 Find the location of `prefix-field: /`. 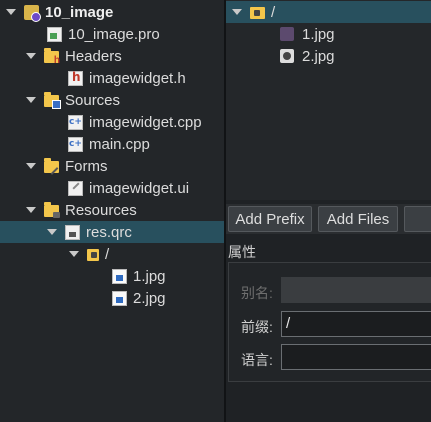

prefix-field: / is located at coordinates (356, 324).